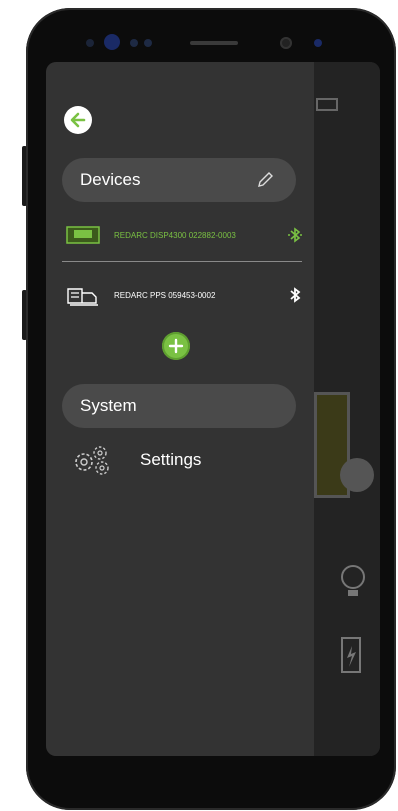 This screenshot has width=398, height=811. I want to click on device-name: REDARC PPS 059453-0002, so click(165, 295).